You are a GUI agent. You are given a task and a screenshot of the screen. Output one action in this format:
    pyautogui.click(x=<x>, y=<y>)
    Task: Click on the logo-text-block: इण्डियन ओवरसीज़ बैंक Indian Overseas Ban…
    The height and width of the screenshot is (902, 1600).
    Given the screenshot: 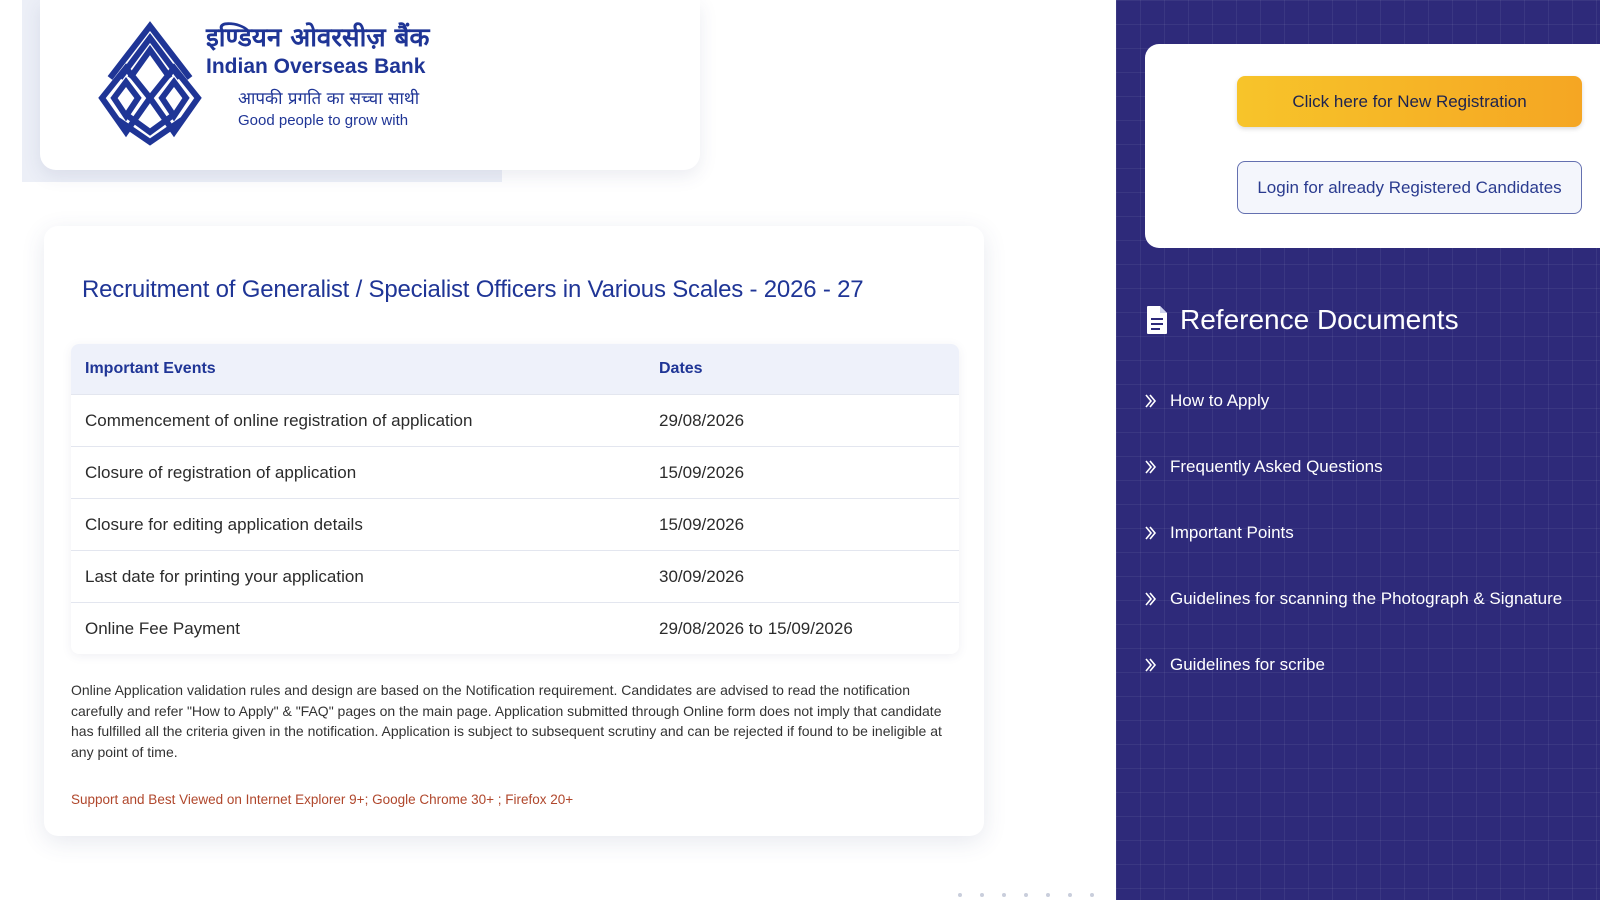 What is the action you would take?
    pyautogui.click(x=336, y=76)
    